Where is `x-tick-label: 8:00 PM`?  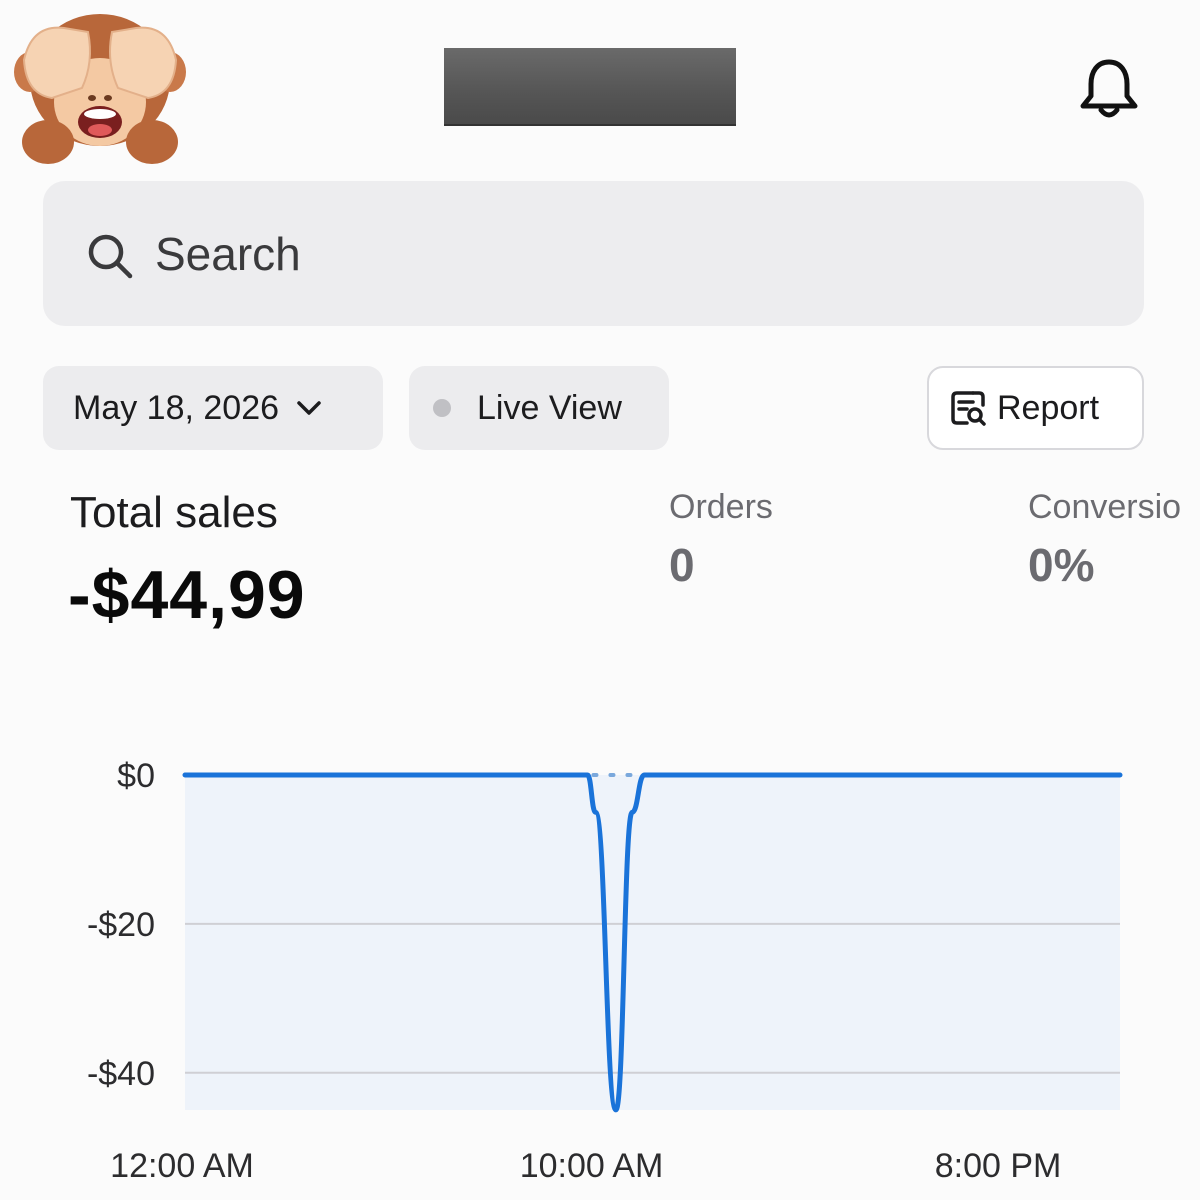
x-tick-label: 8:00 PM is located at coordinates (998, 1166).